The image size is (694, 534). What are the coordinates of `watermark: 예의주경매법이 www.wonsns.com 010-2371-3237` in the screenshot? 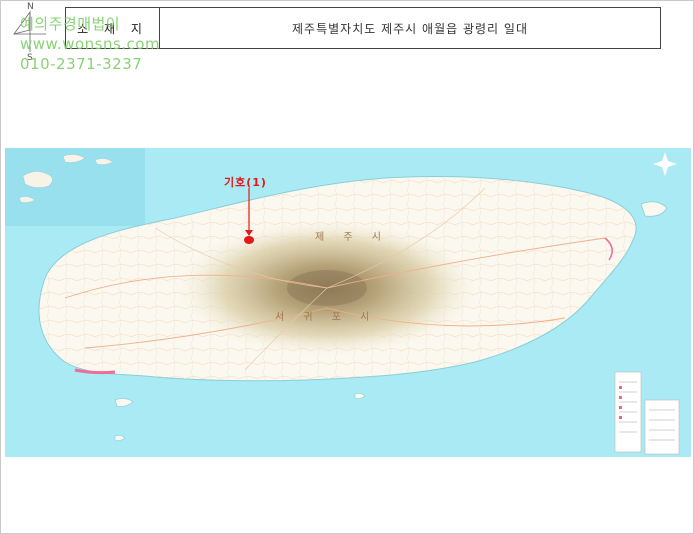 It's located at (120, 44).